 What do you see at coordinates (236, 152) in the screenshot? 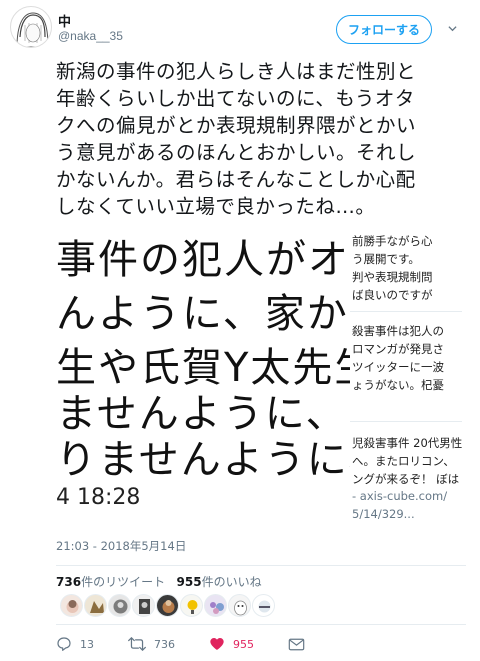
I see `tweet-line: う意見があるのほんとおかしい。それし` at bounding box center [236, 152].